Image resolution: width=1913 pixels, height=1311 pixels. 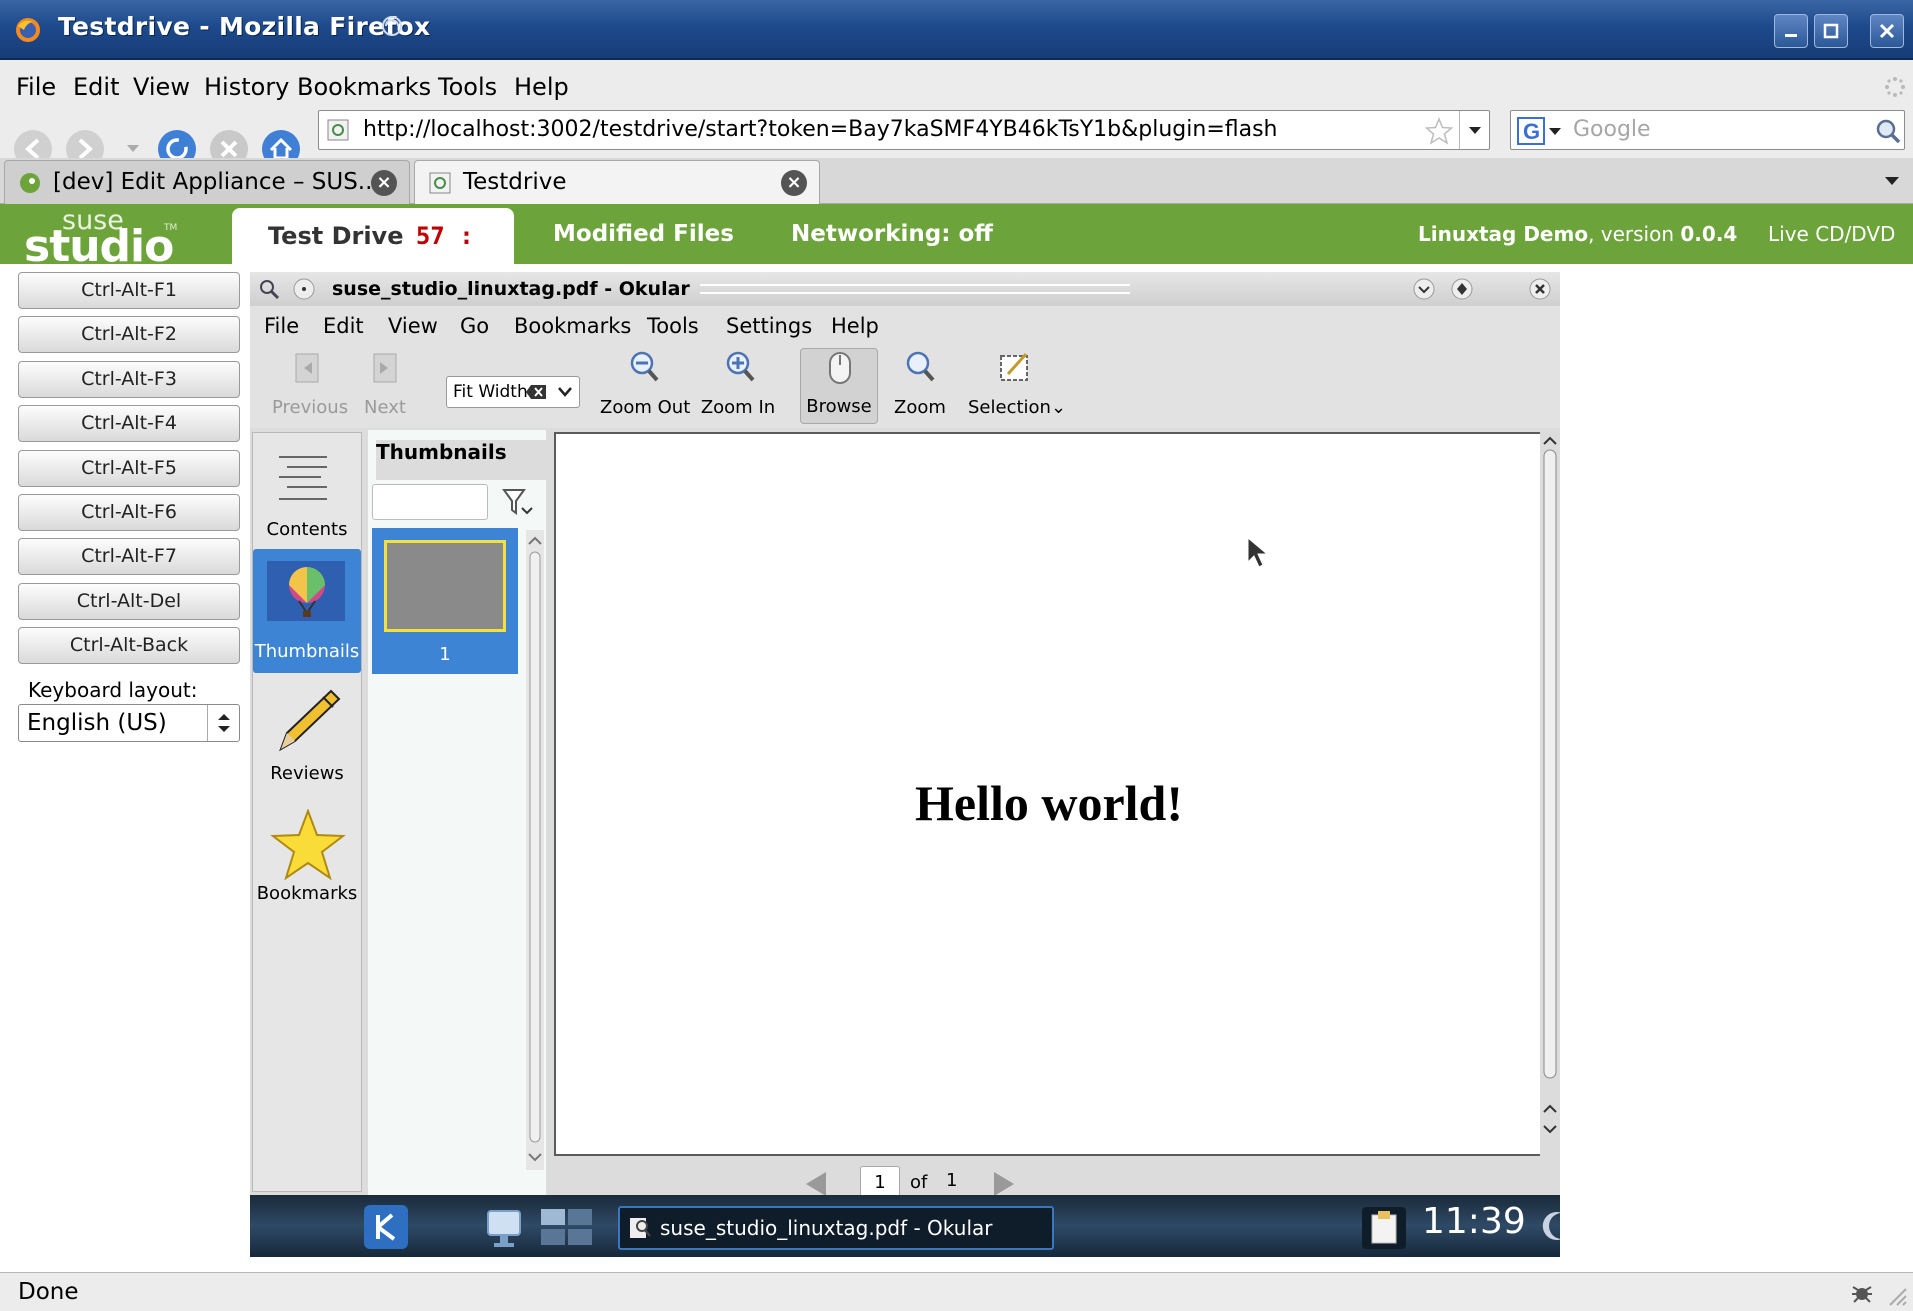 I want to click on thumbnail-page-1: 1, so click(x=445, y=601).